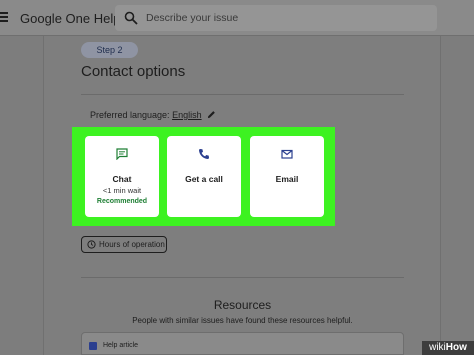 This screenshot has height=355, width=474. What do you see at coordinates (437, 347) in the screenshot?
I see `watermark-part1: wiki` at bounding box center [437, 347].